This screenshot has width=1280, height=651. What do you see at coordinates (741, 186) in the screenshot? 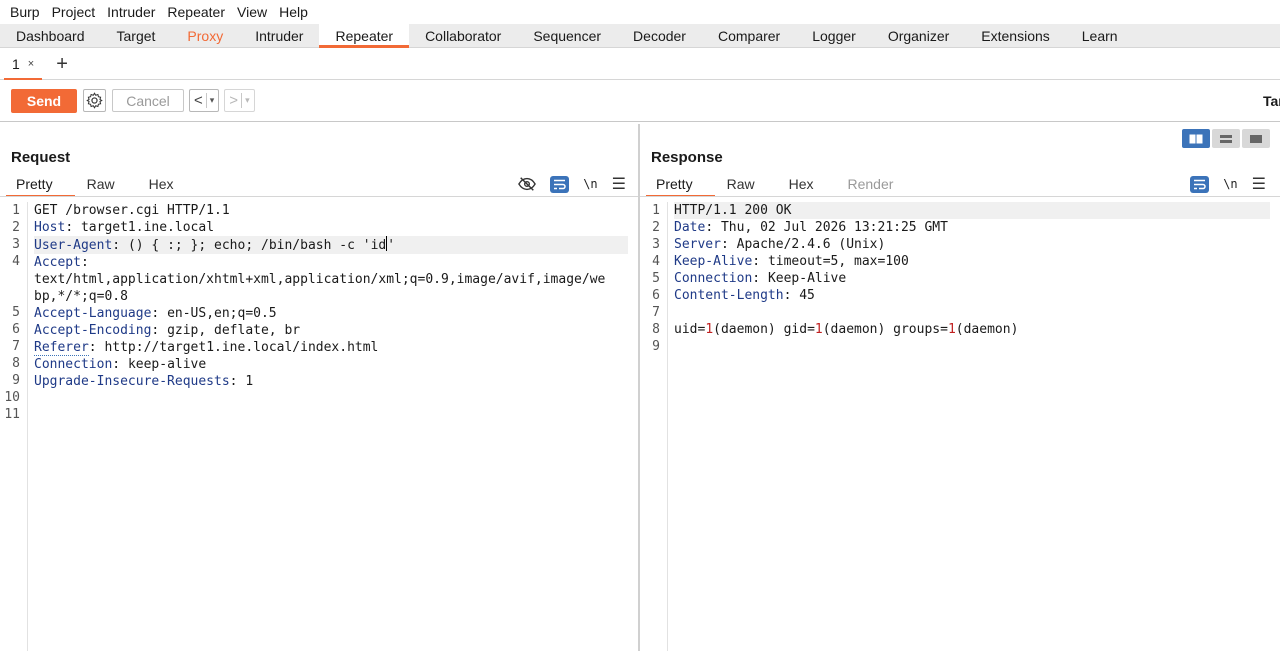
I see `response-tab-raw: Raw` at bounding box center [741, 186].